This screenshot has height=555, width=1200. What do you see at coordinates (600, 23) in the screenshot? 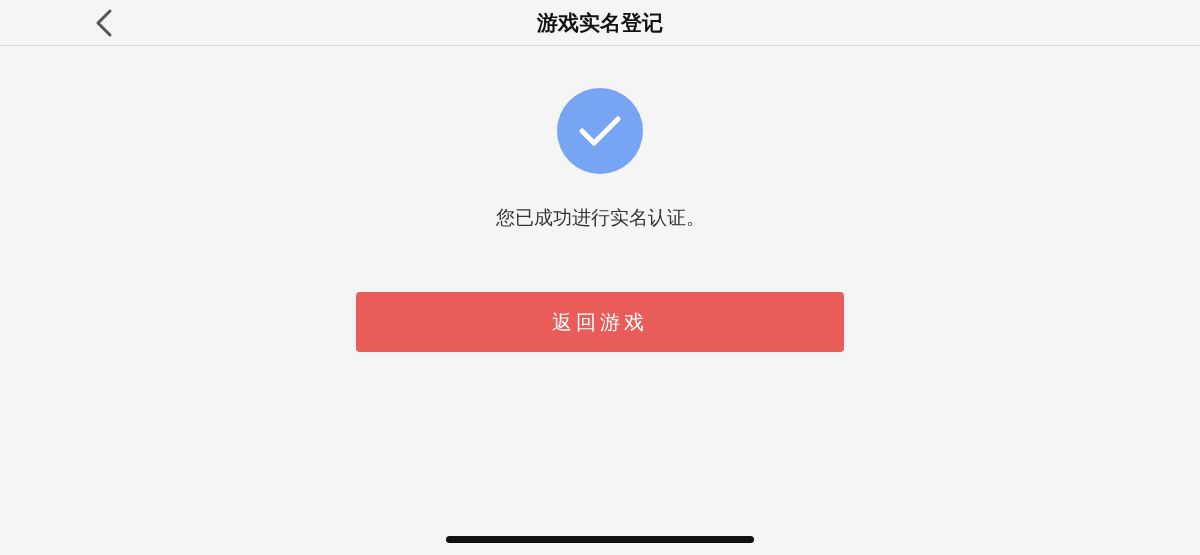
I see `page-title: 游戏实名登记` at bounding box center [600, 23].